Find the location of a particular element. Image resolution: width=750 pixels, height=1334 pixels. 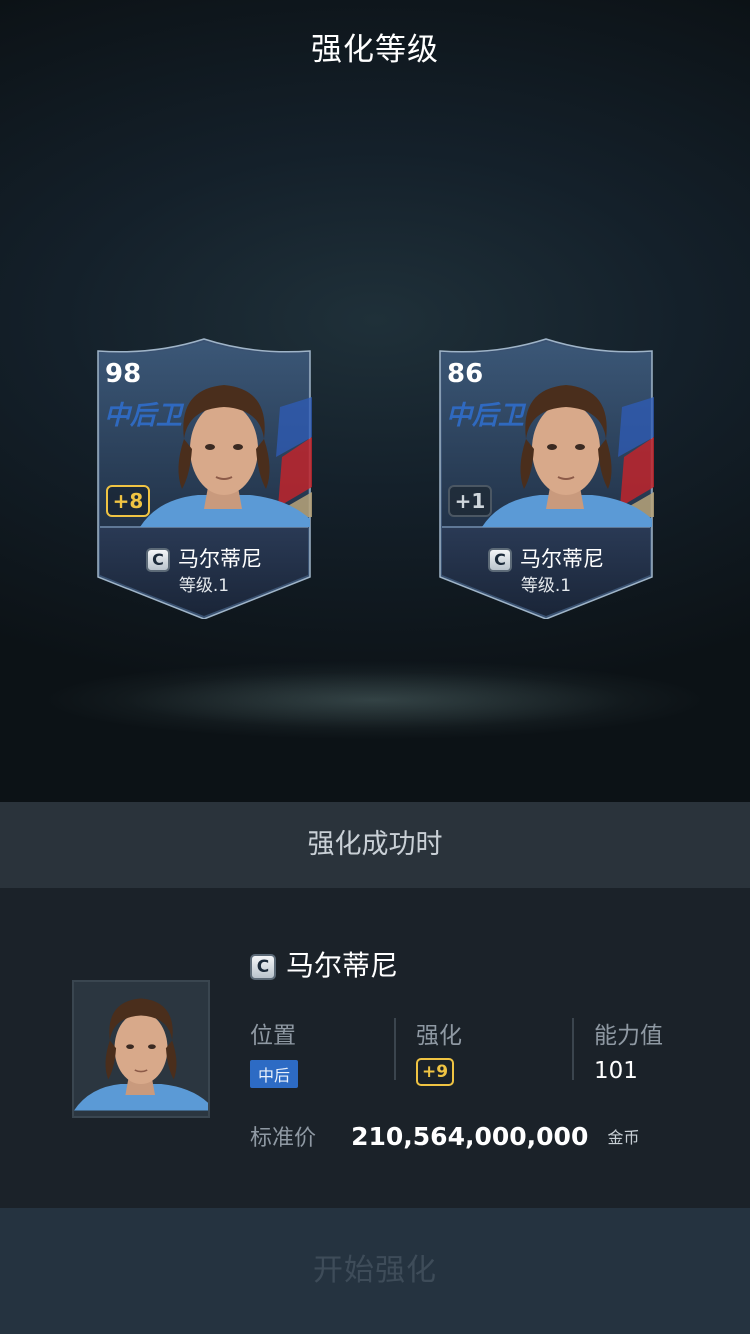

stat-position-label: 位置 is located at coordinates (273, 1036).